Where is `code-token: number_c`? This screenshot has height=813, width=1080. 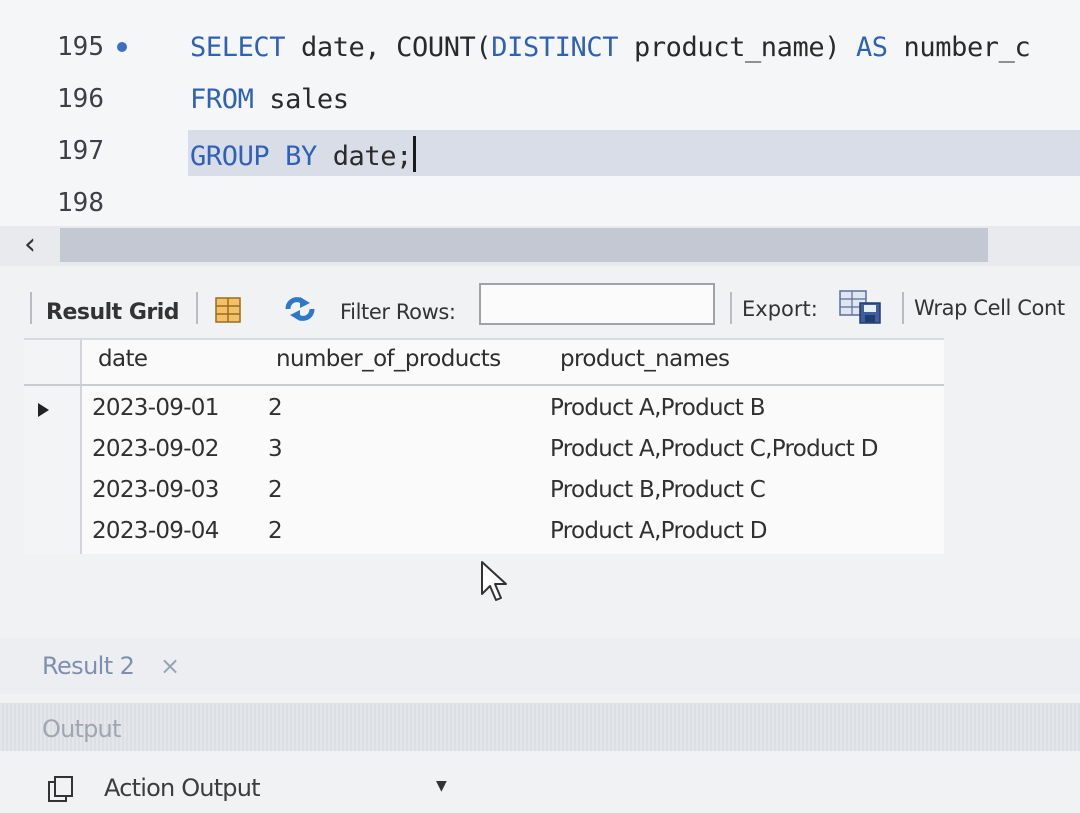 code-token: number_c is located at coordinates (959, 47).